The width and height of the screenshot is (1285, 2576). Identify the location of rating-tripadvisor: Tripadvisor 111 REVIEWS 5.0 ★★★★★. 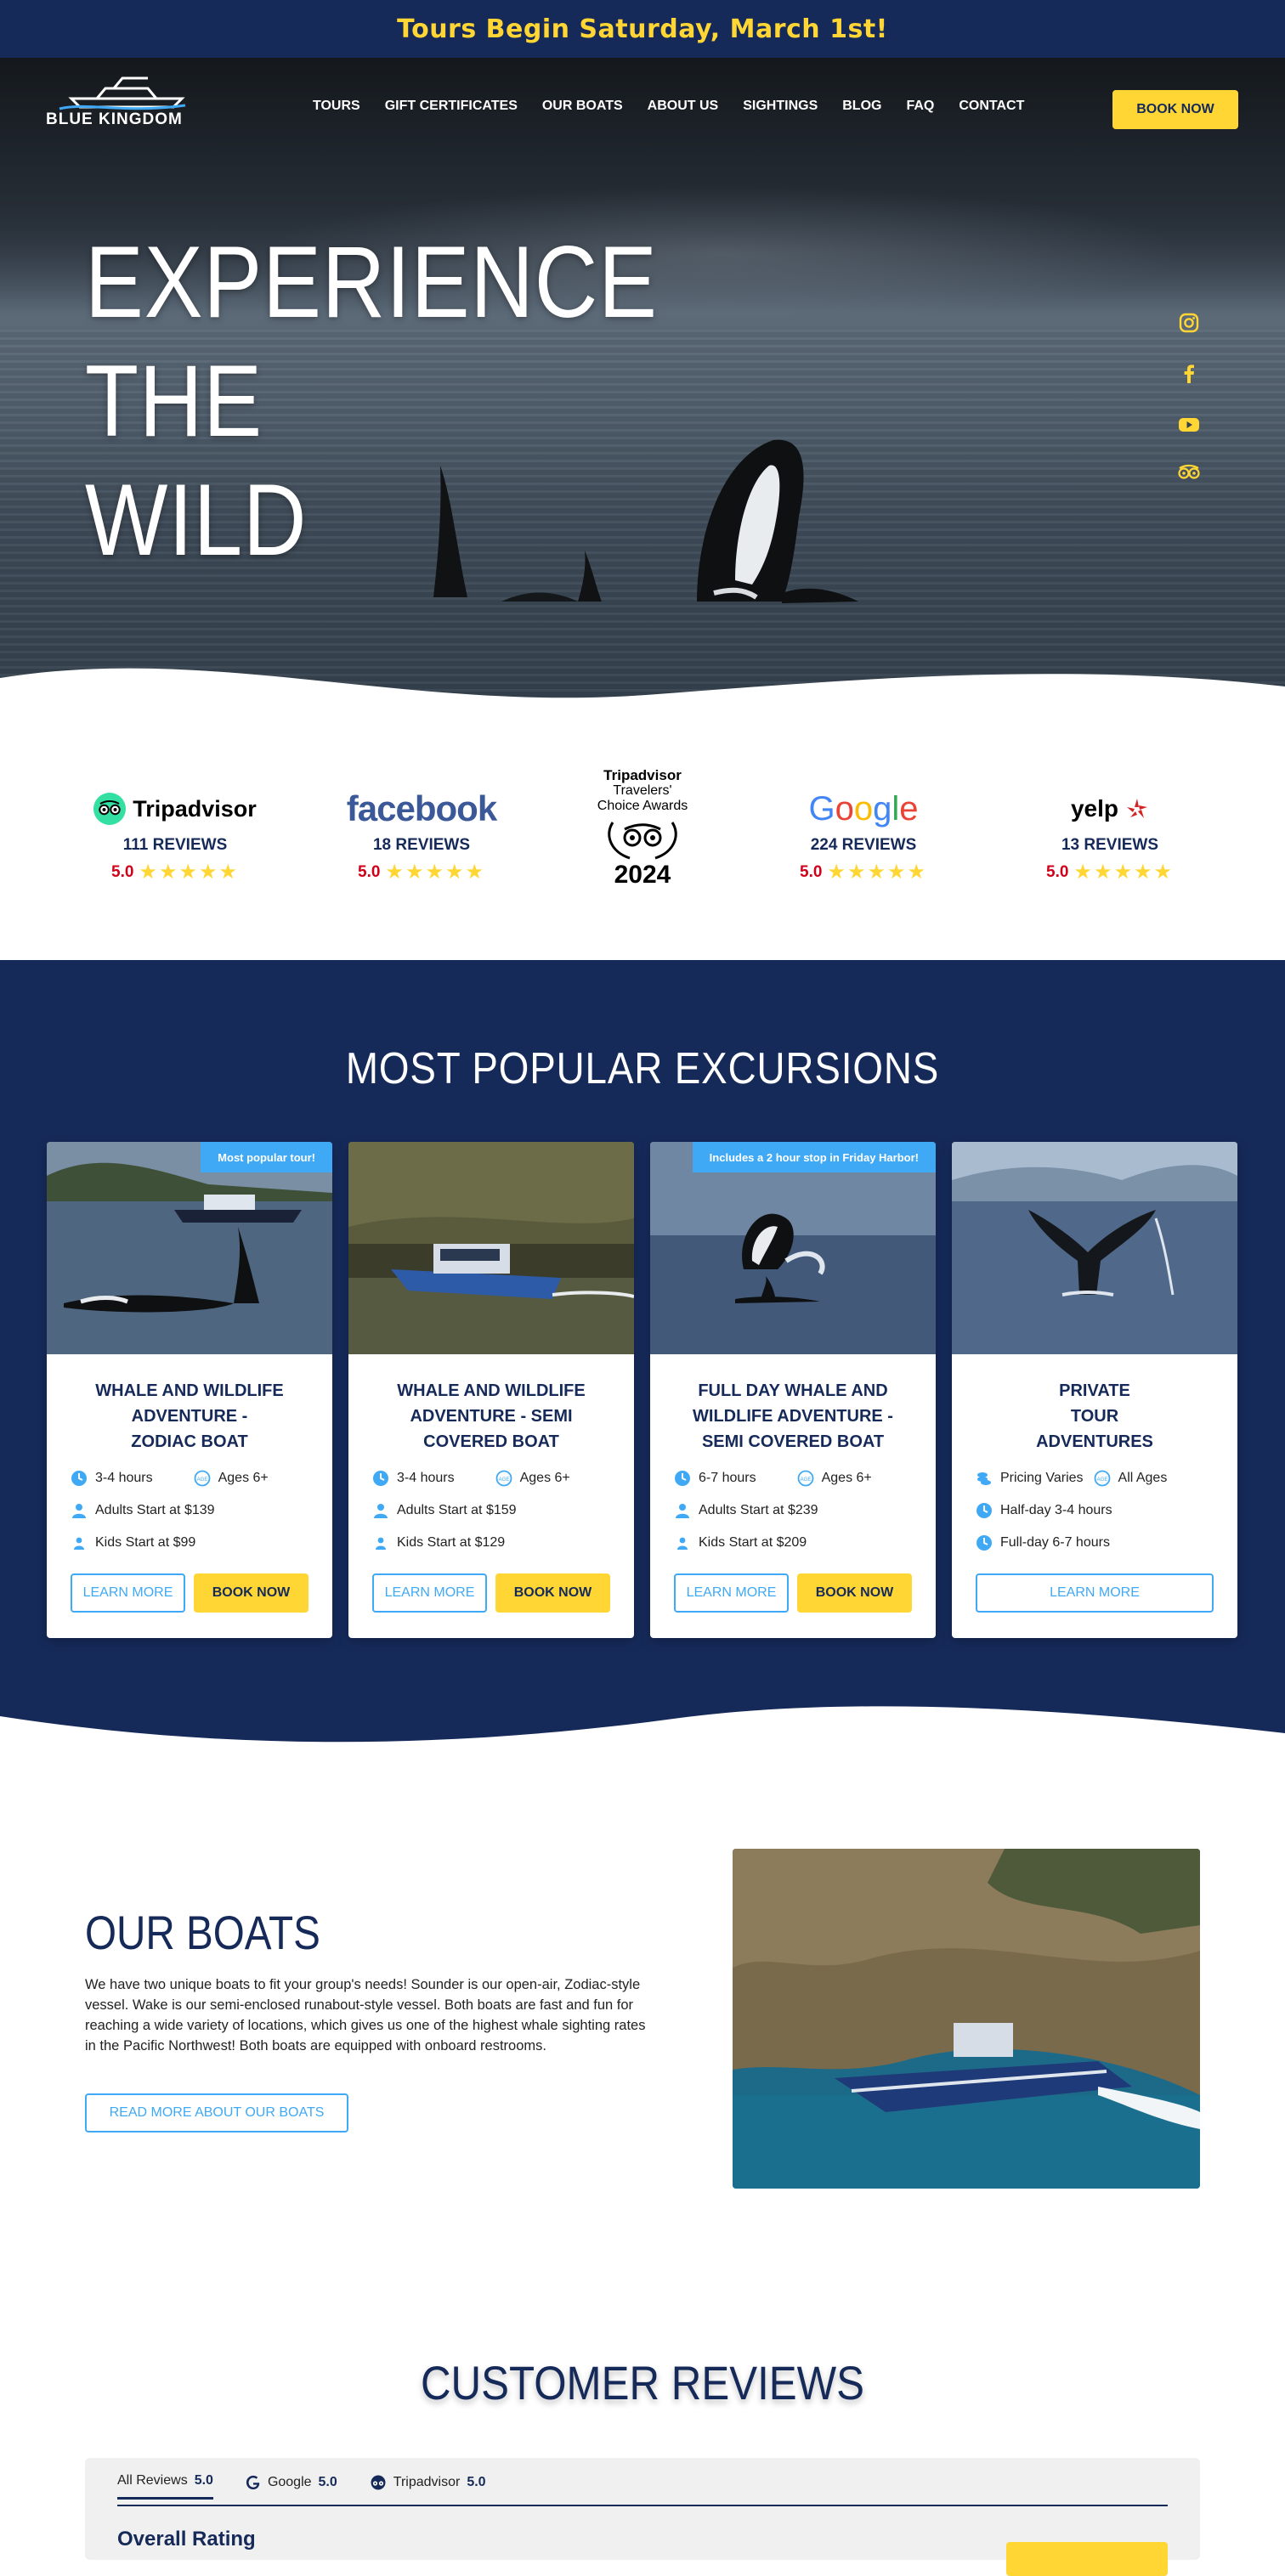
(176, 793).